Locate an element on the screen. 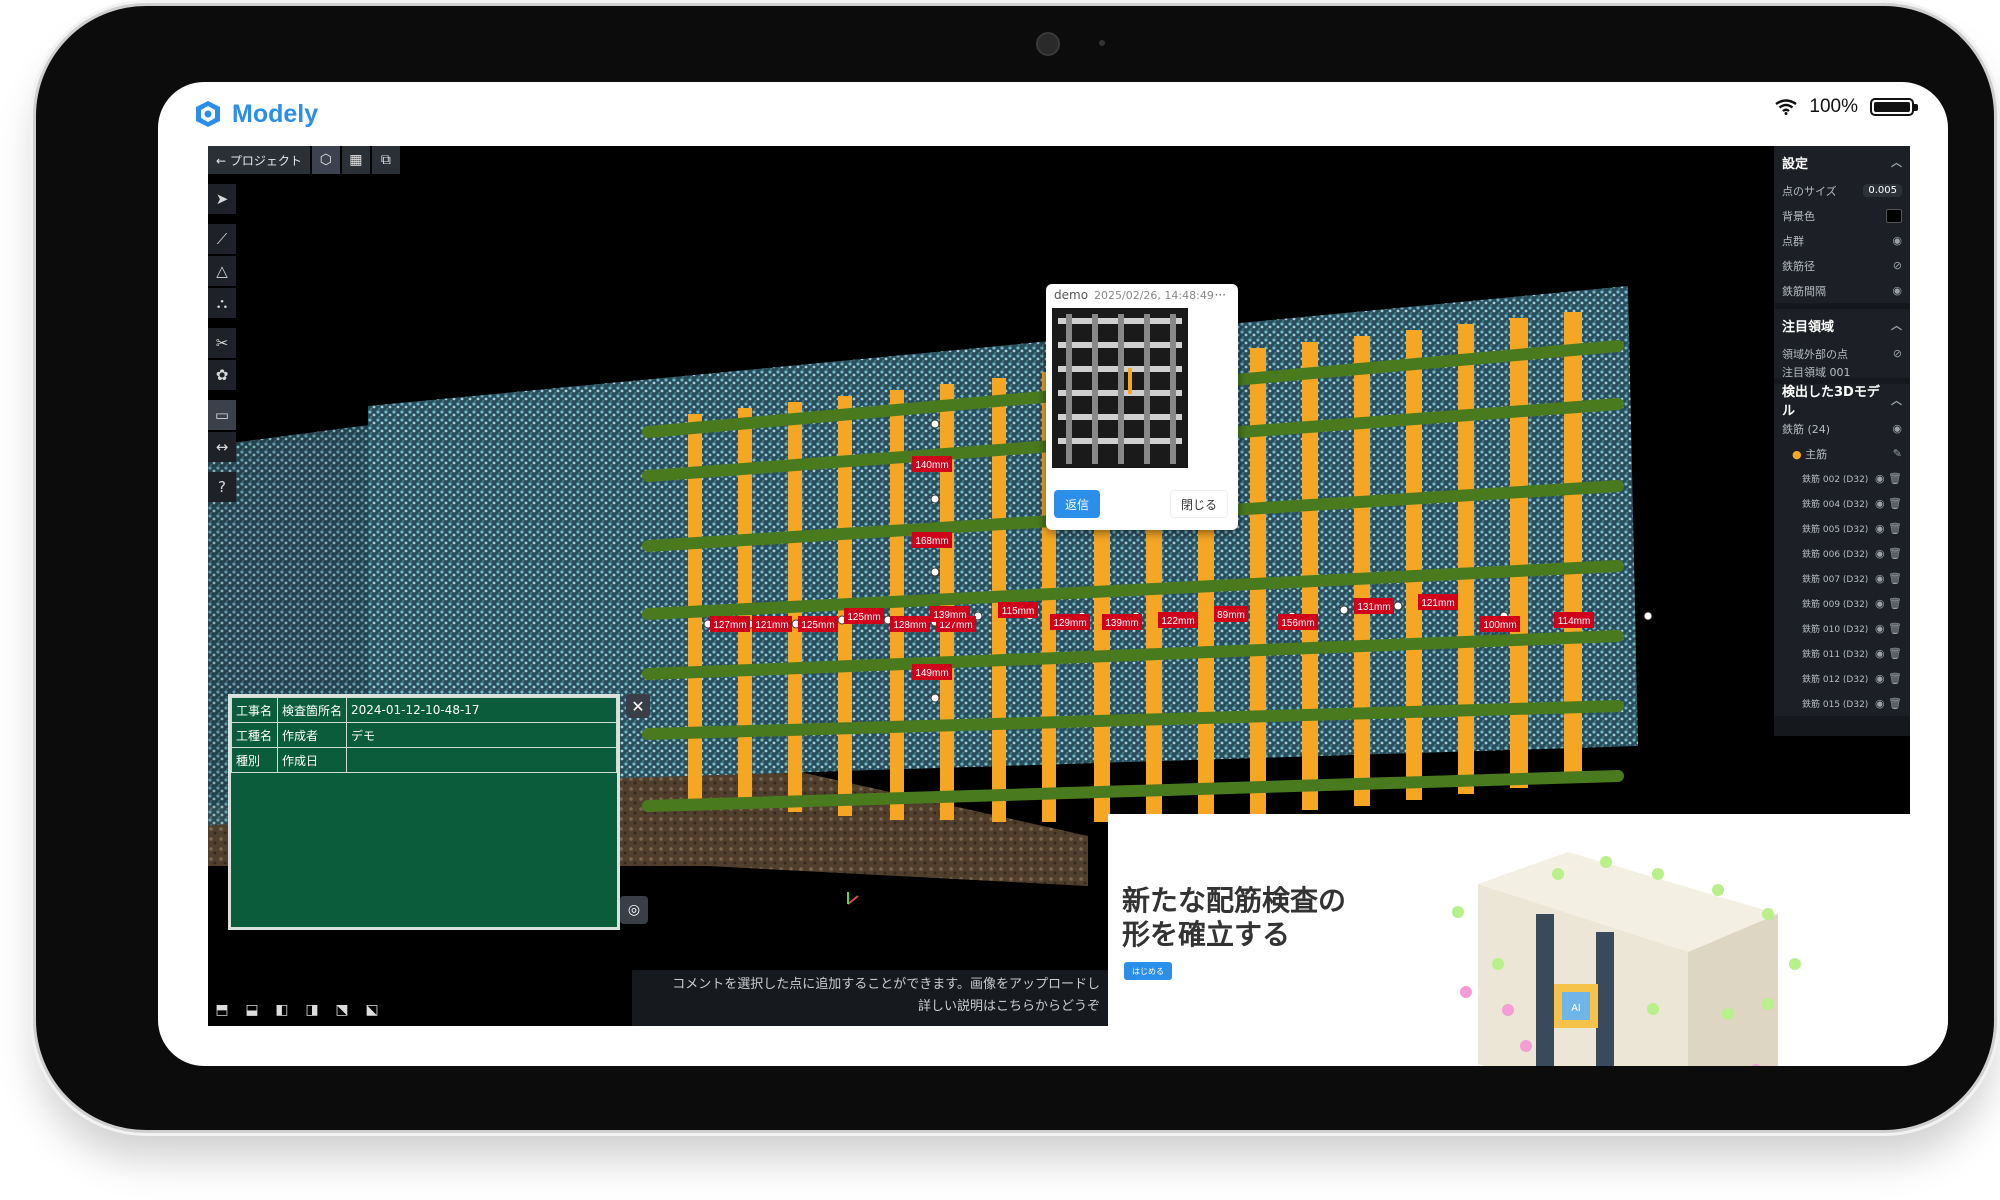  model-item: 鉄筋 015 (D32) ◉ 🗑 is located at coordinates (1842, 703).